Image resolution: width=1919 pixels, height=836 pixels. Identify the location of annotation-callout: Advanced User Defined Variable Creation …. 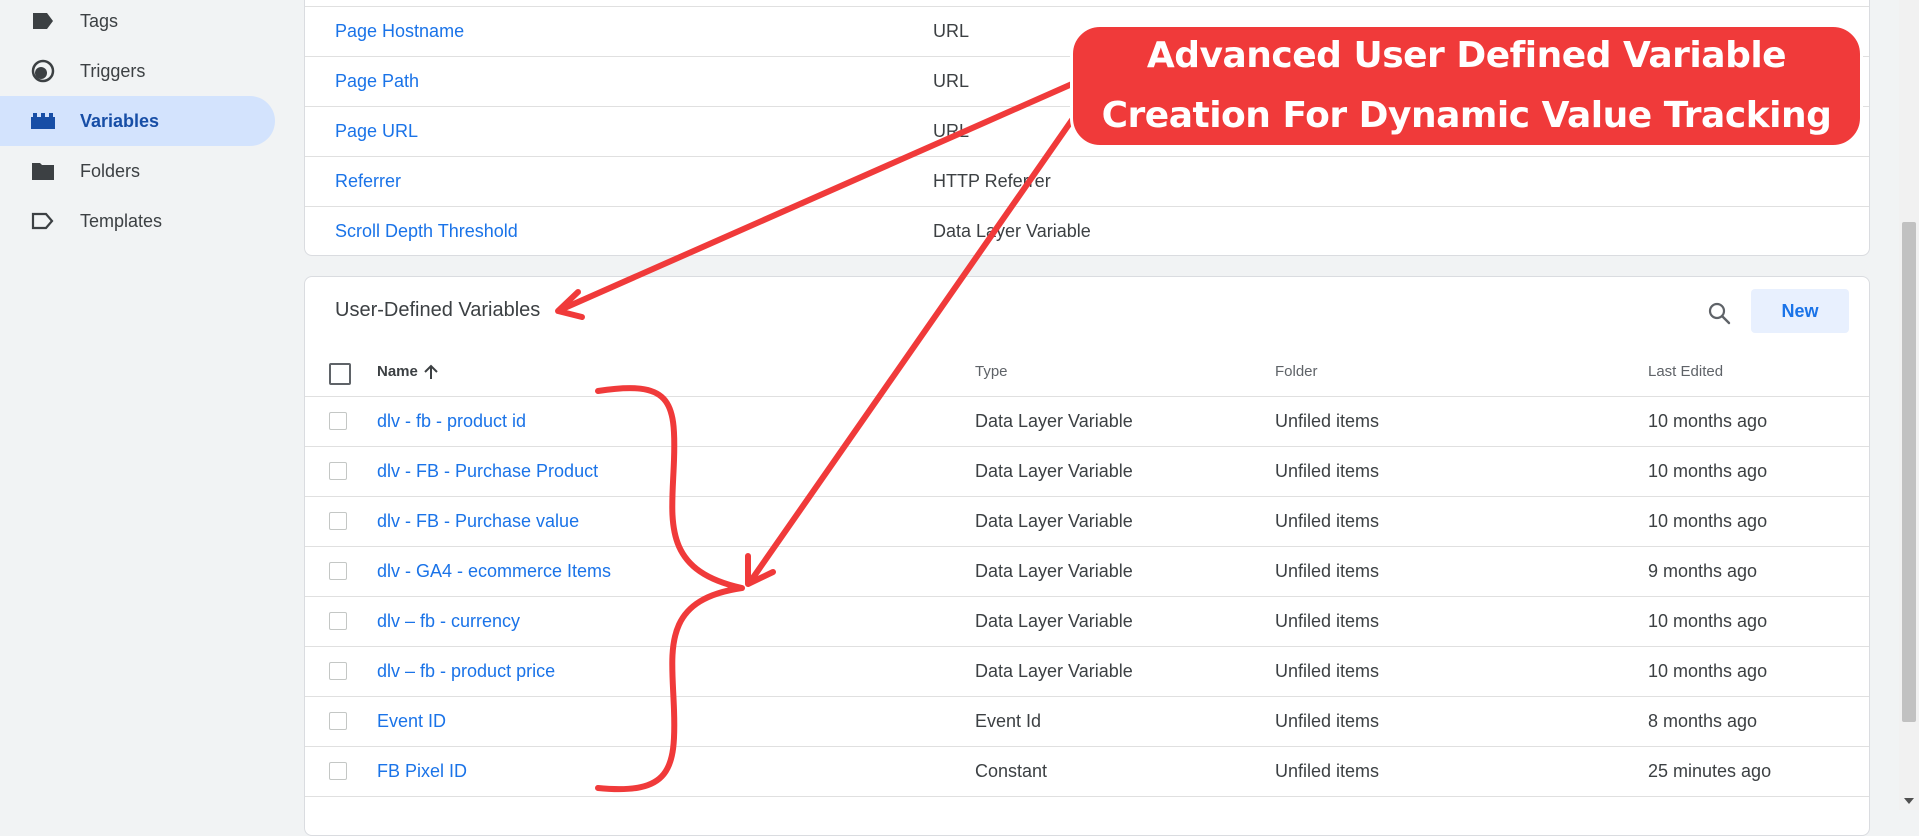
(1466, 86).